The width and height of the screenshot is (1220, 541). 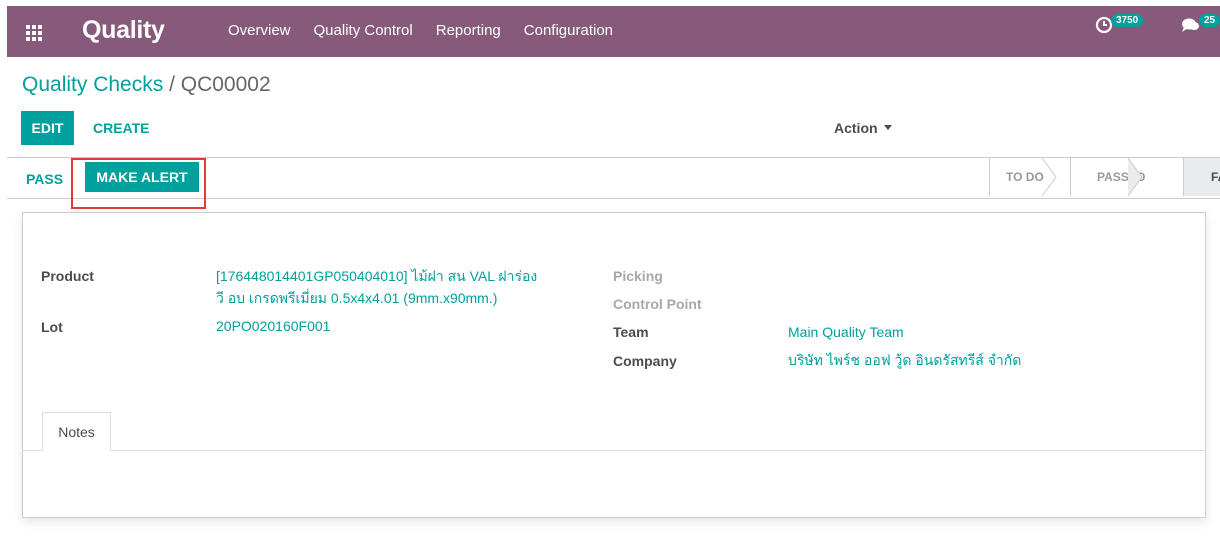 What do you see at coordinates (273, 326) in the screenshot?
I see `lot-value: 20PO020160F001` at bounding box center [273, 326].